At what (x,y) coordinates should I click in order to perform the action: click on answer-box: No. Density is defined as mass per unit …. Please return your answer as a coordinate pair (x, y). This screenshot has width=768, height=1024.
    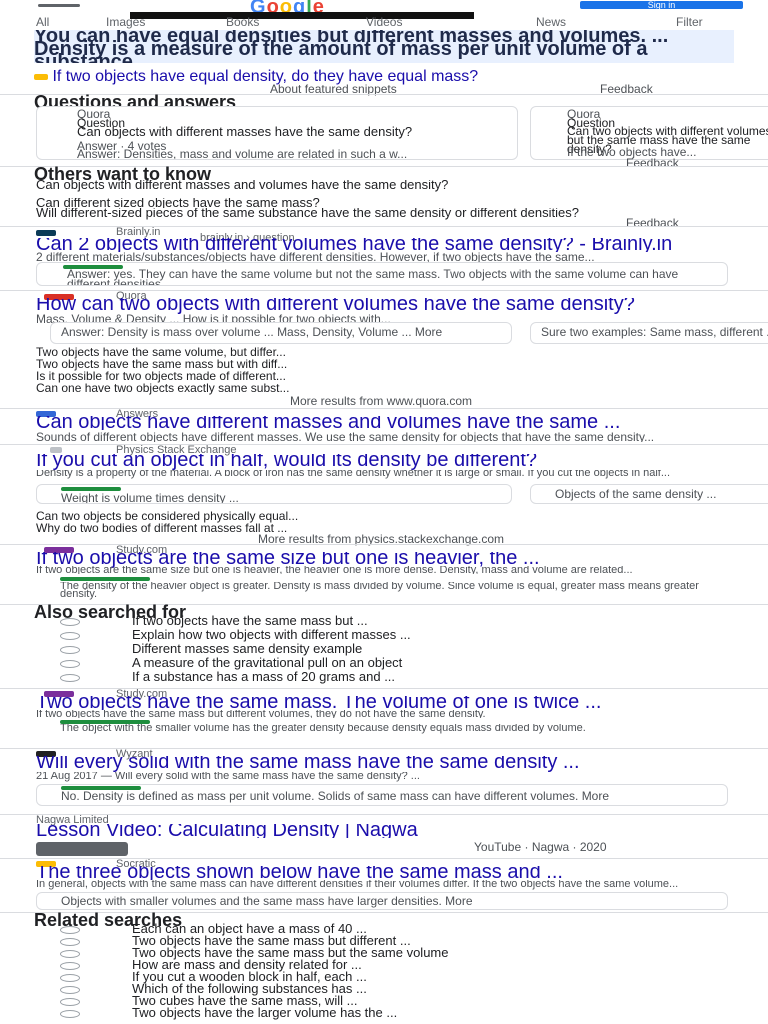
    Looking at the image, I should click on (382, 795).